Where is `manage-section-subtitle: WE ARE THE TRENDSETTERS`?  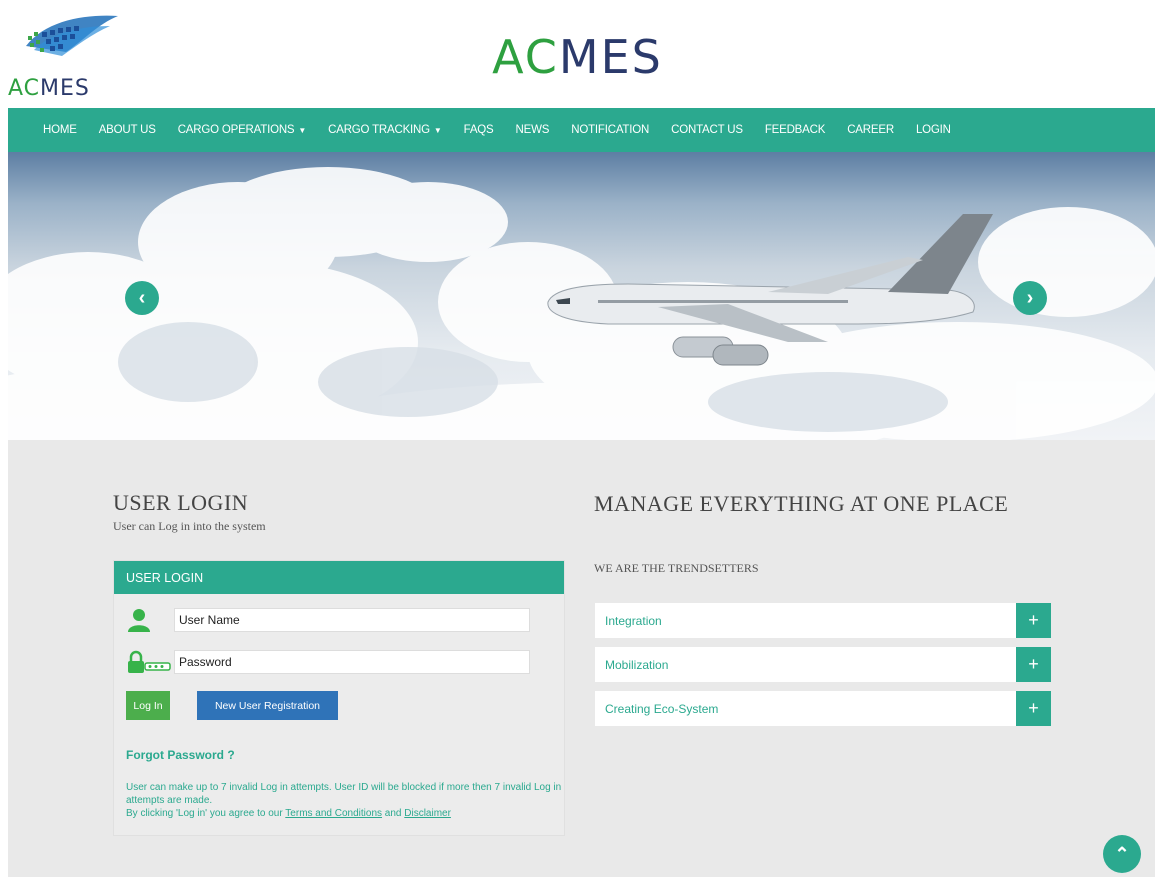
manage-section-subtitle: WE ARE THE TRENDSETTERS is located at coordinates (676, 568).